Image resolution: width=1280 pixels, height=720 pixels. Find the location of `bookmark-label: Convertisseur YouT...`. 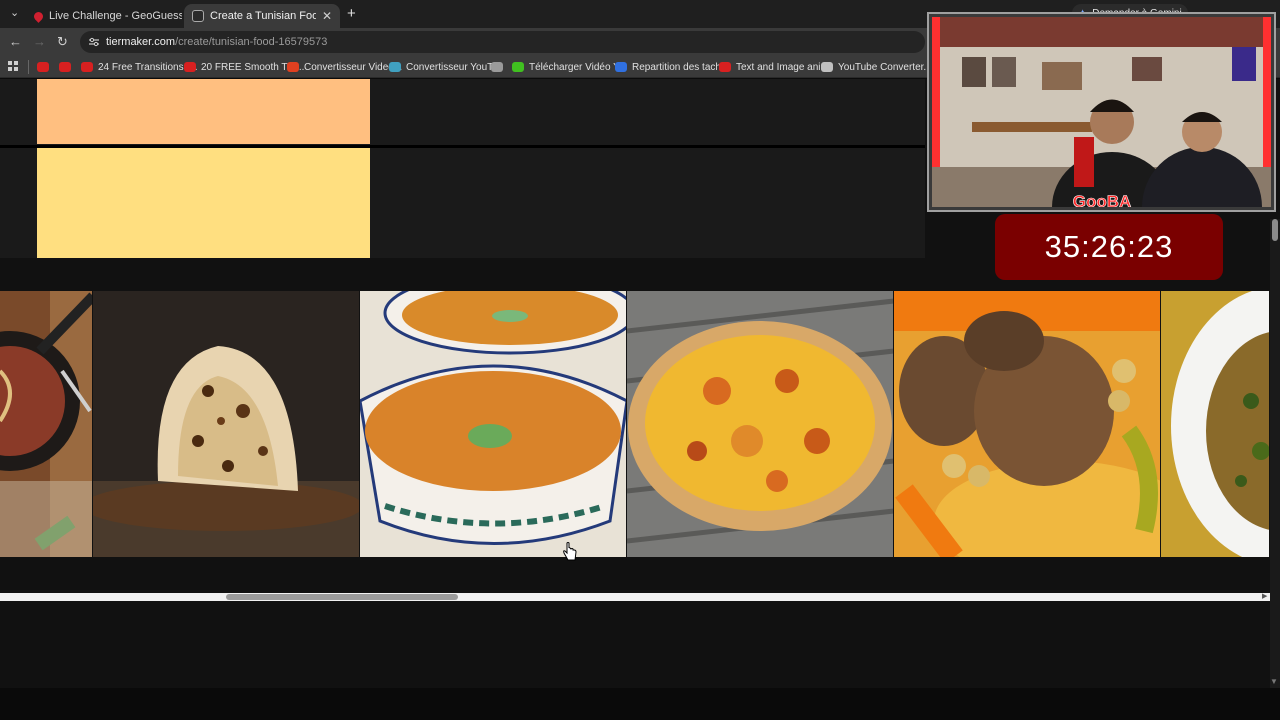

bookmark-label: Convertisseur YouT... is located at coordinates (453, 67).